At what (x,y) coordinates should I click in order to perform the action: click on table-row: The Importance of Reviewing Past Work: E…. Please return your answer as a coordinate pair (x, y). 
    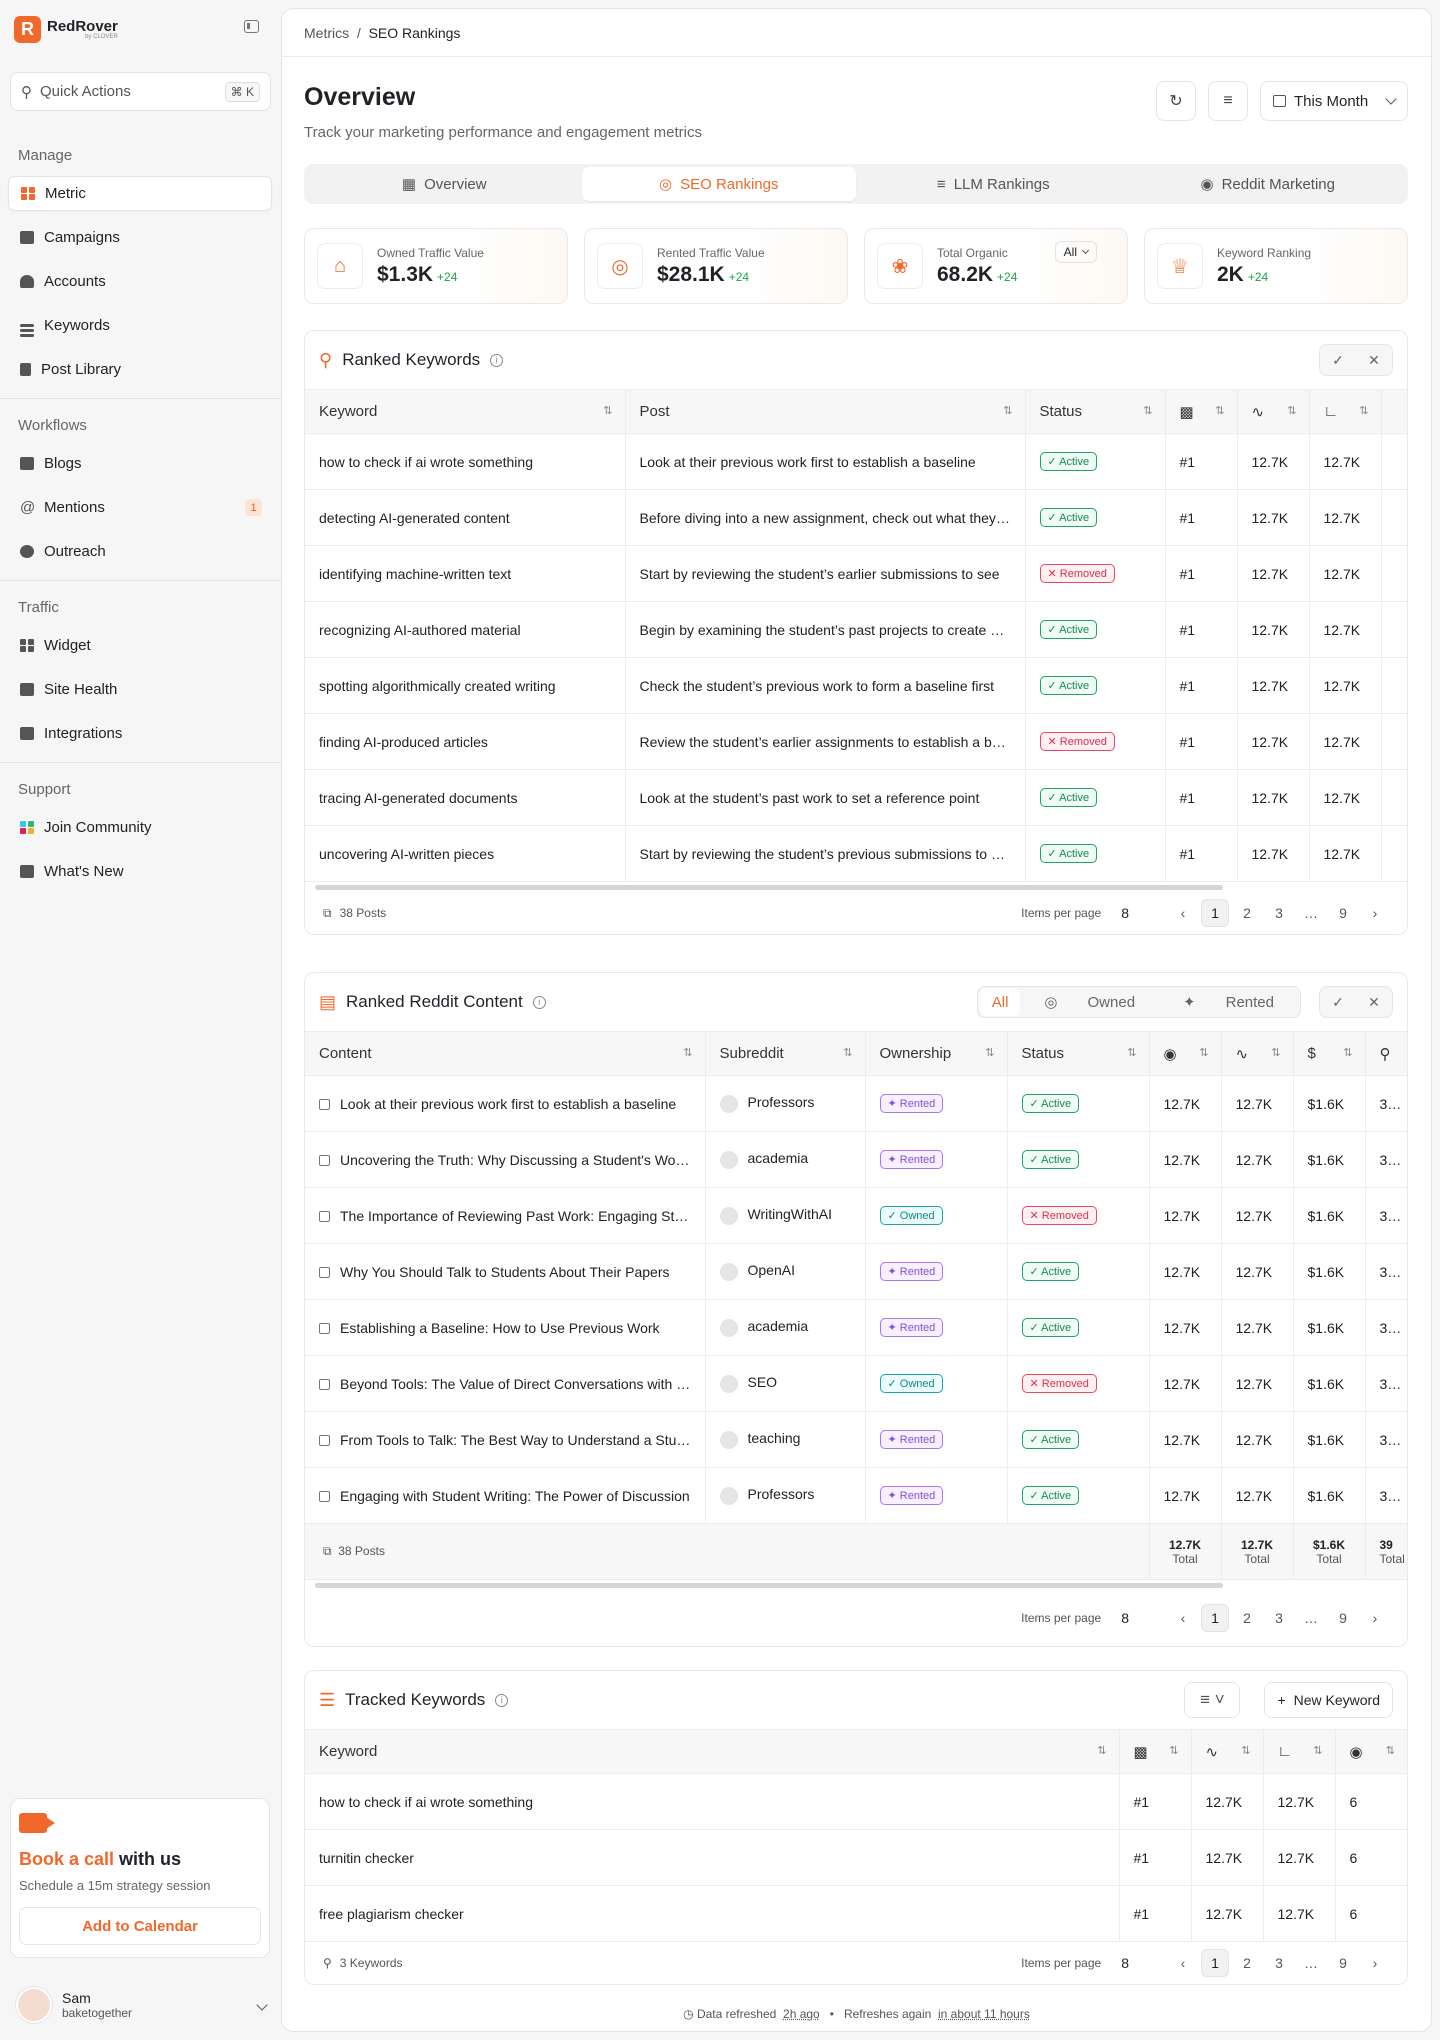
    Looking at the image, I should click on (856, 1215).